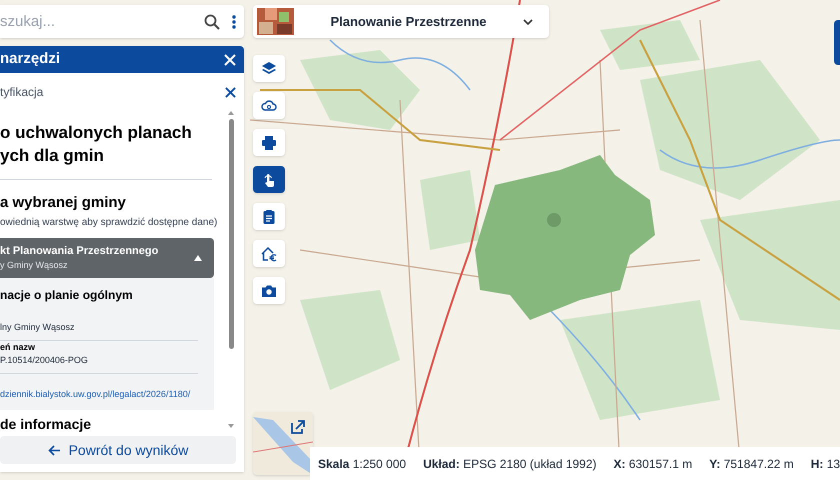 This screenshot has width=840, height=480. I want to click on field-value: P.10514/200406-POG, so click(44, 361).